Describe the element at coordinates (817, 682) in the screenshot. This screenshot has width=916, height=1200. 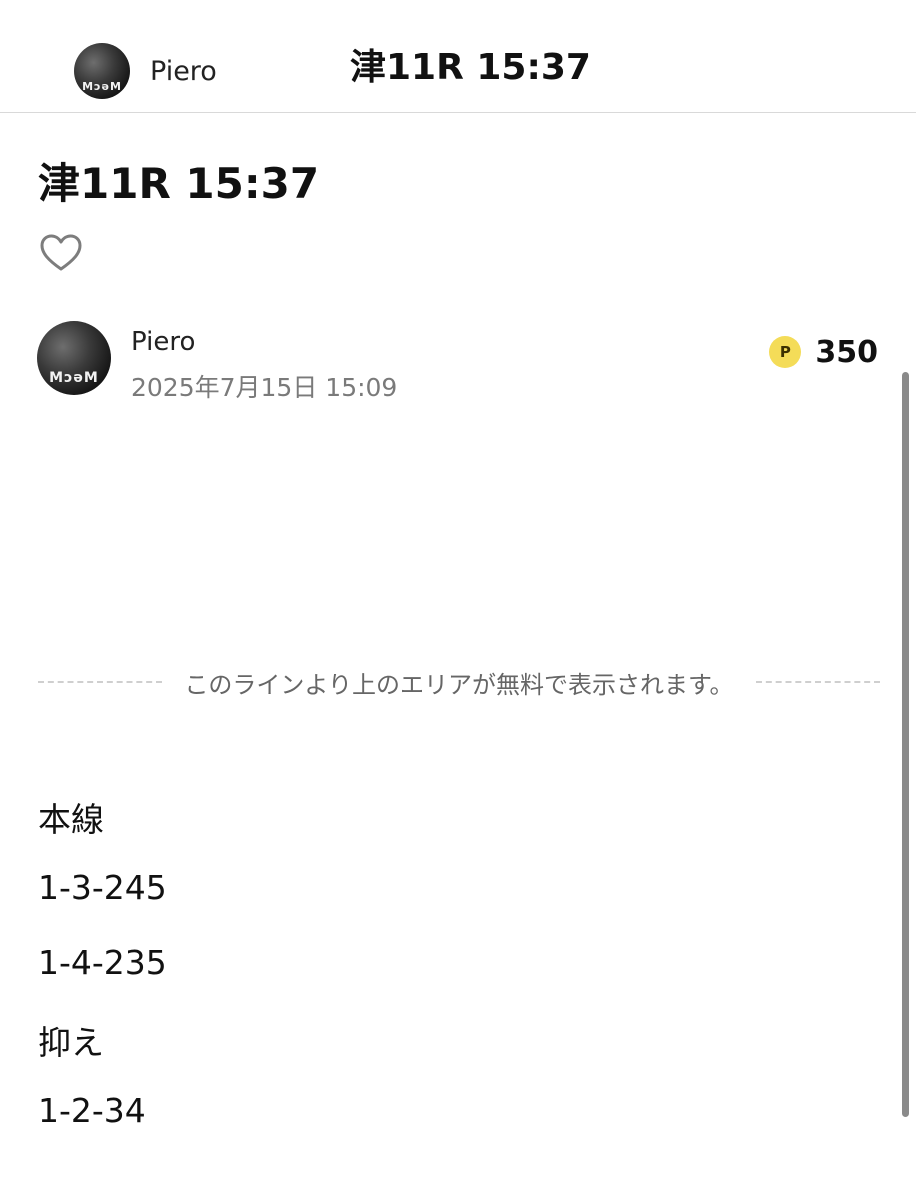
I see `dashed-line-right` at that location.